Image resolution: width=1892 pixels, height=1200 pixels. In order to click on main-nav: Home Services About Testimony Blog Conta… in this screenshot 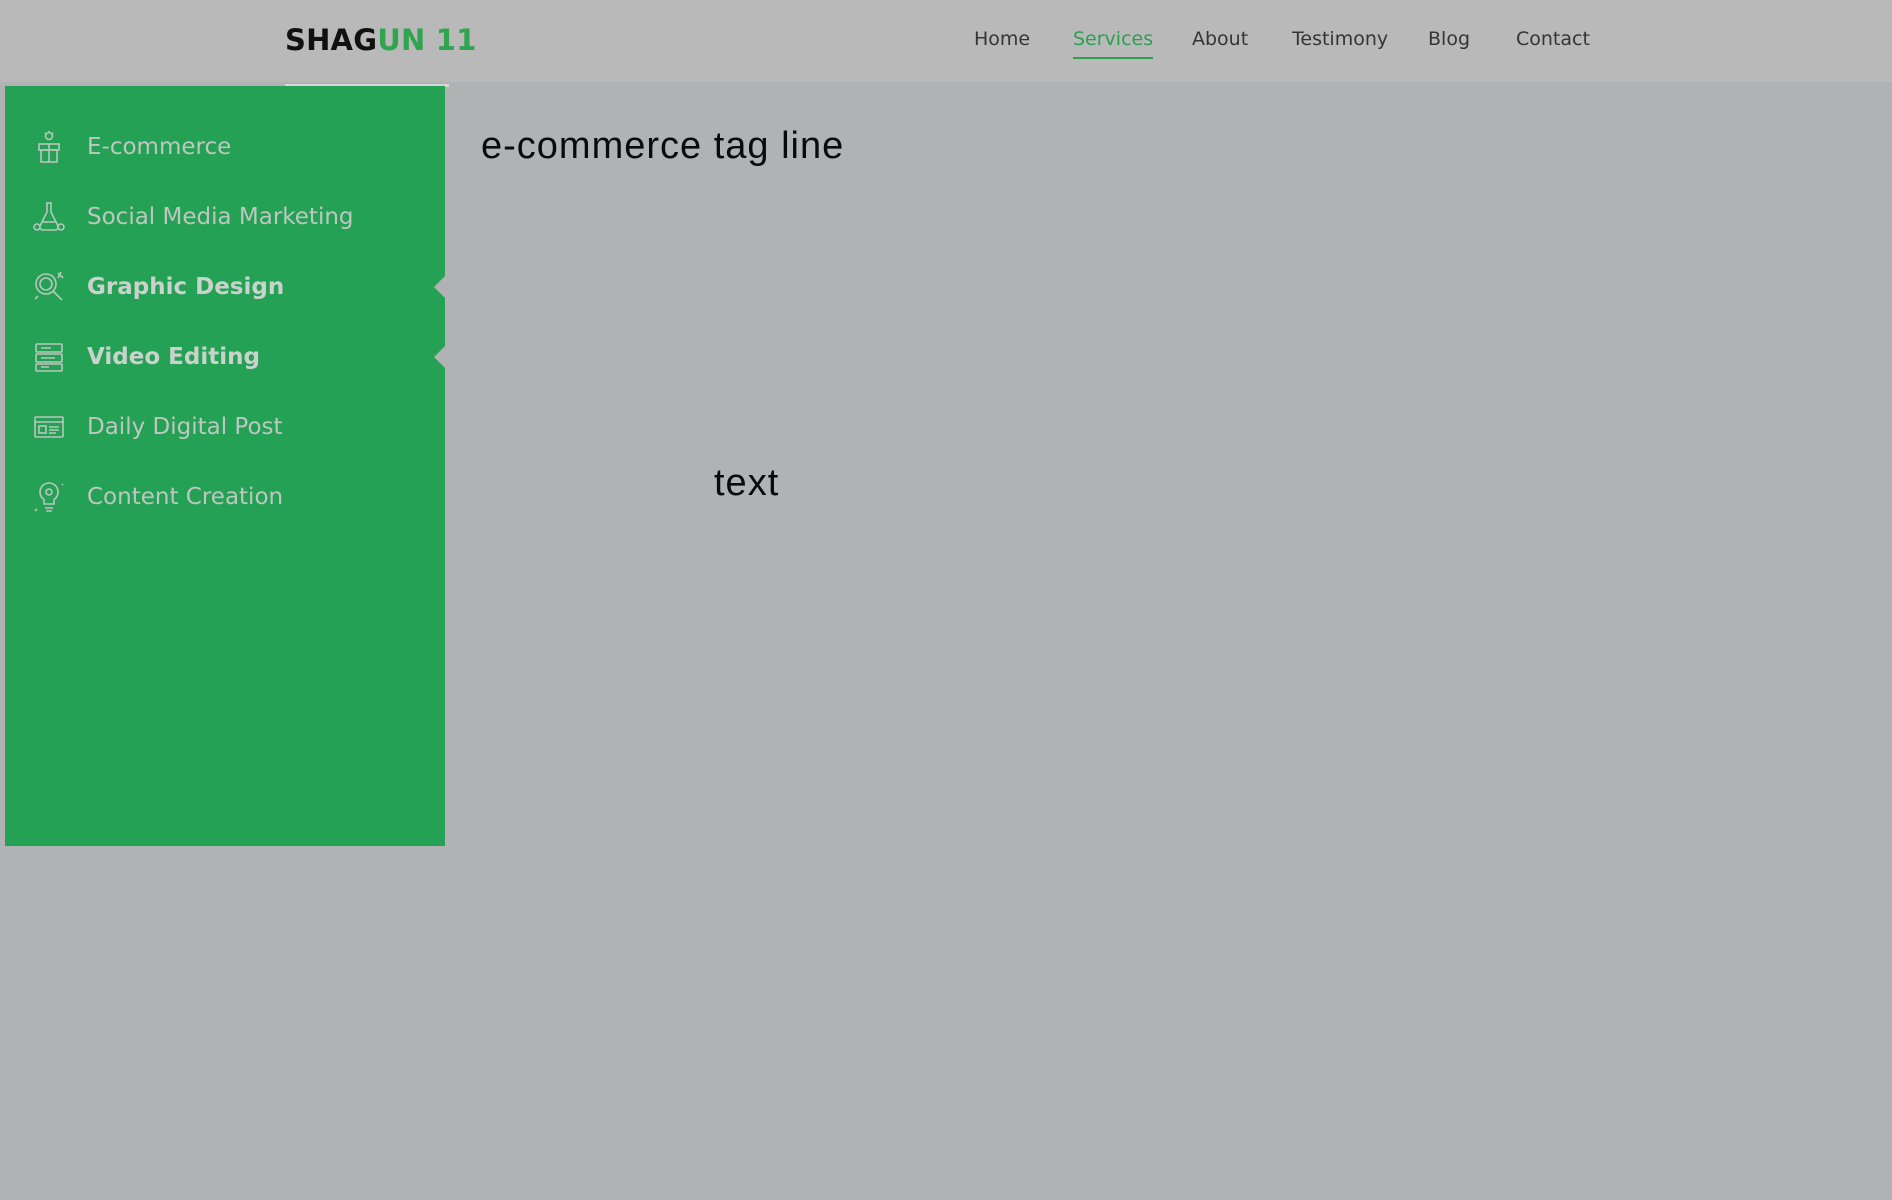, I will do `click(946, 46)`.